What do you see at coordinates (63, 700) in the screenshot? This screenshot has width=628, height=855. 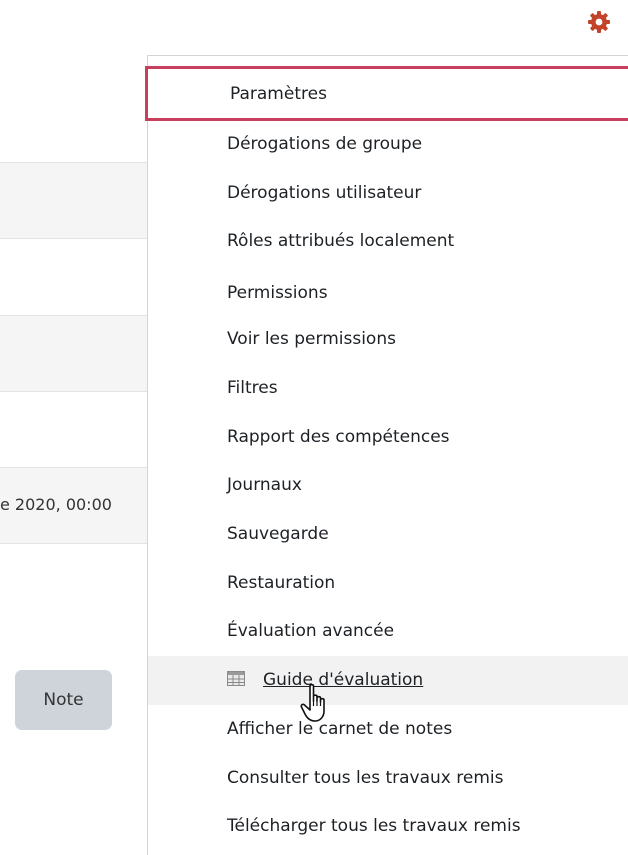 I see `note-button: Note` at bounding box center [63, 700].